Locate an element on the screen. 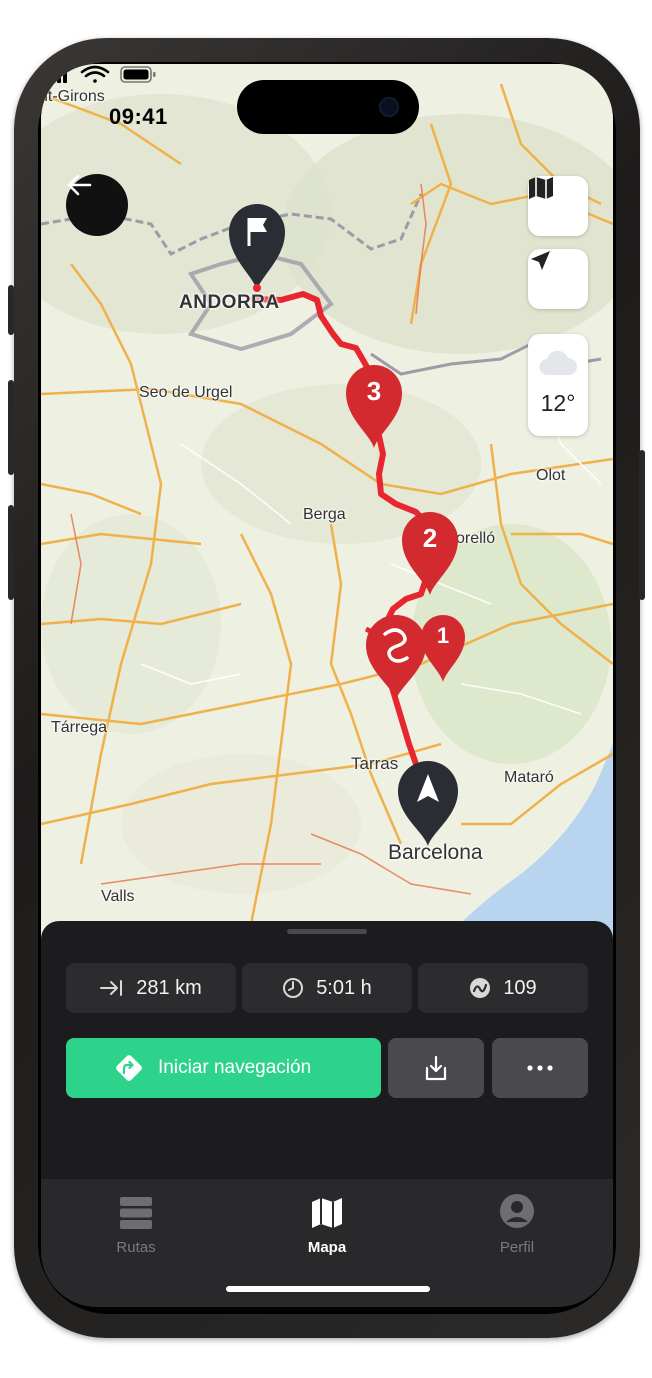 The height and width of the screenshot is (1378, 652). curvy-road-icon is located at coordinates (396, 657).